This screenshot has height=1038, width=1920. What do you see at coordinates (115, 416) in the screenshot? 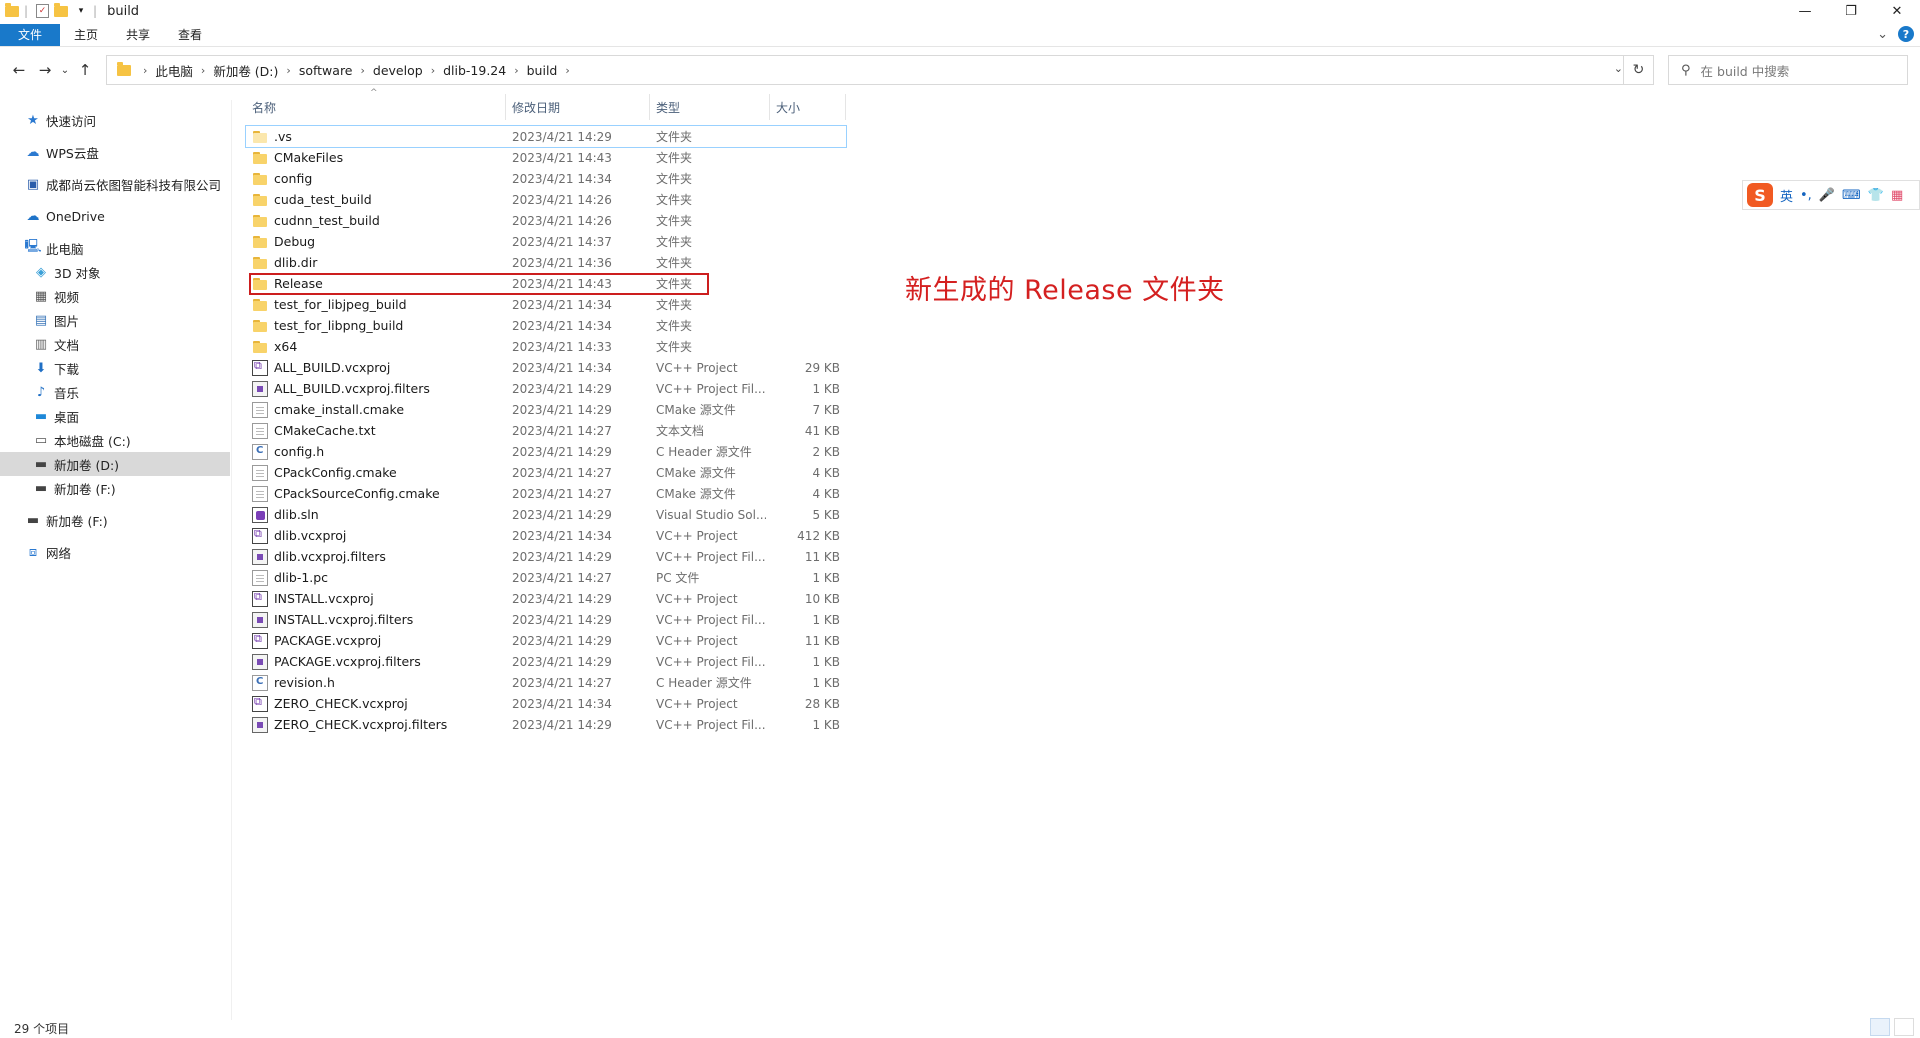
I see `sidebar-item: ▬ 桌面` at bounding box center [115, 416].